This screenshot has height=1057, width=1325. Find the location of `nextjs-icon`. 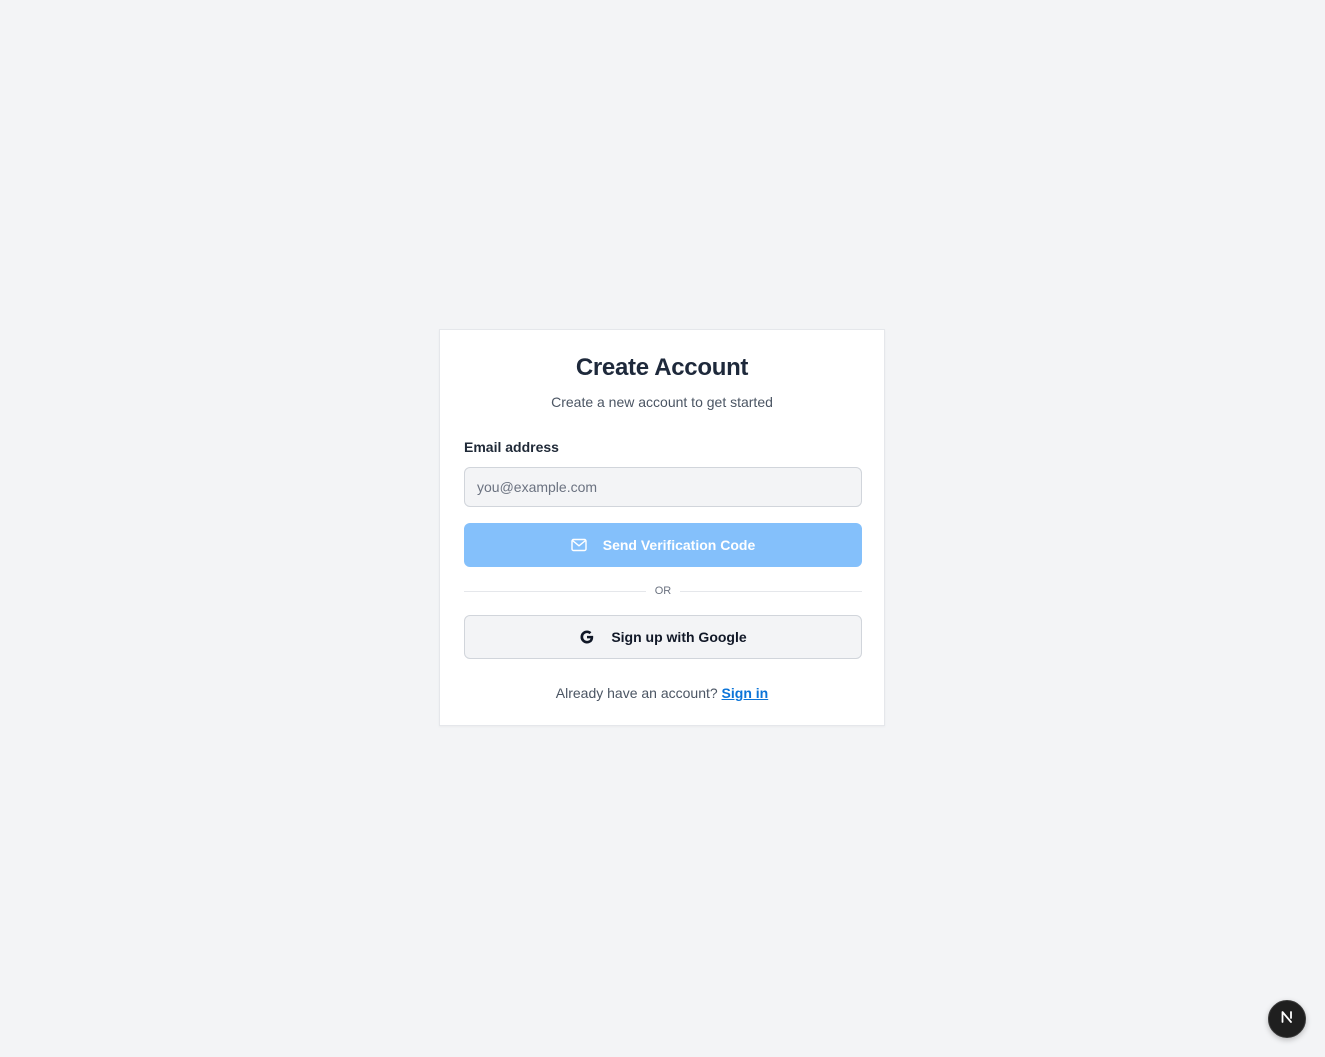

nextjs-icon is located at coordinates (1287, 1019).